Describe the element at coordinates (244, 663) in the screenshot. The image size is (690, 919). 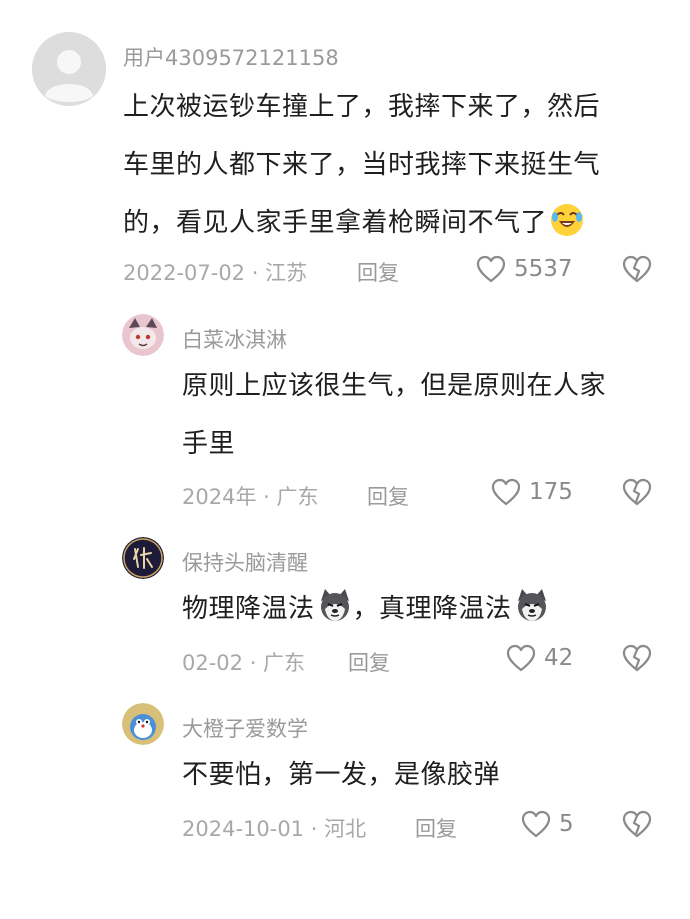
I see `comment-meta: 02-02 · 广东` at that location.